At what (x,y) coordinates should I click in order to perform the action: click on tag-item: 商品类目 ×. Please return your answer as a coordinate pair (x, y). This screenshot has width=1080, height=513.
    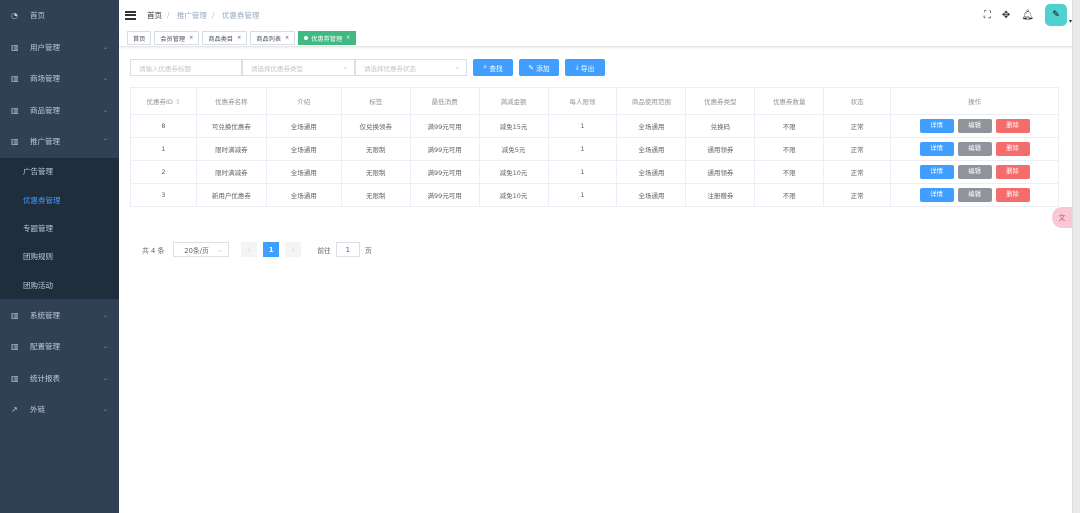
    Looking at the image, I should click on (225, 38).